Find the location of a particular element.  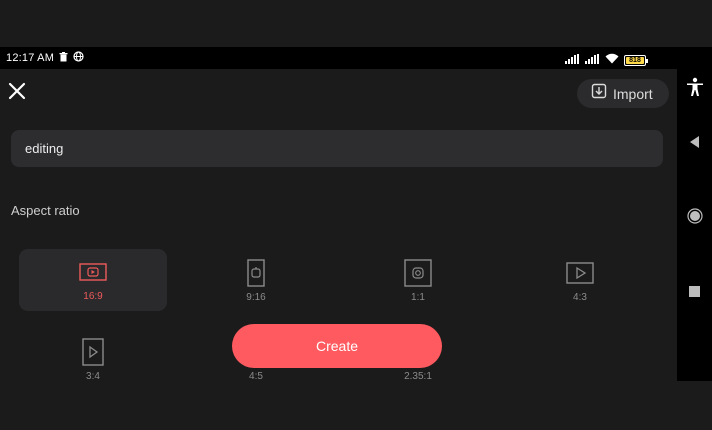

ratio-option-16-9: 16:9 is located at coordinates (93, 280).